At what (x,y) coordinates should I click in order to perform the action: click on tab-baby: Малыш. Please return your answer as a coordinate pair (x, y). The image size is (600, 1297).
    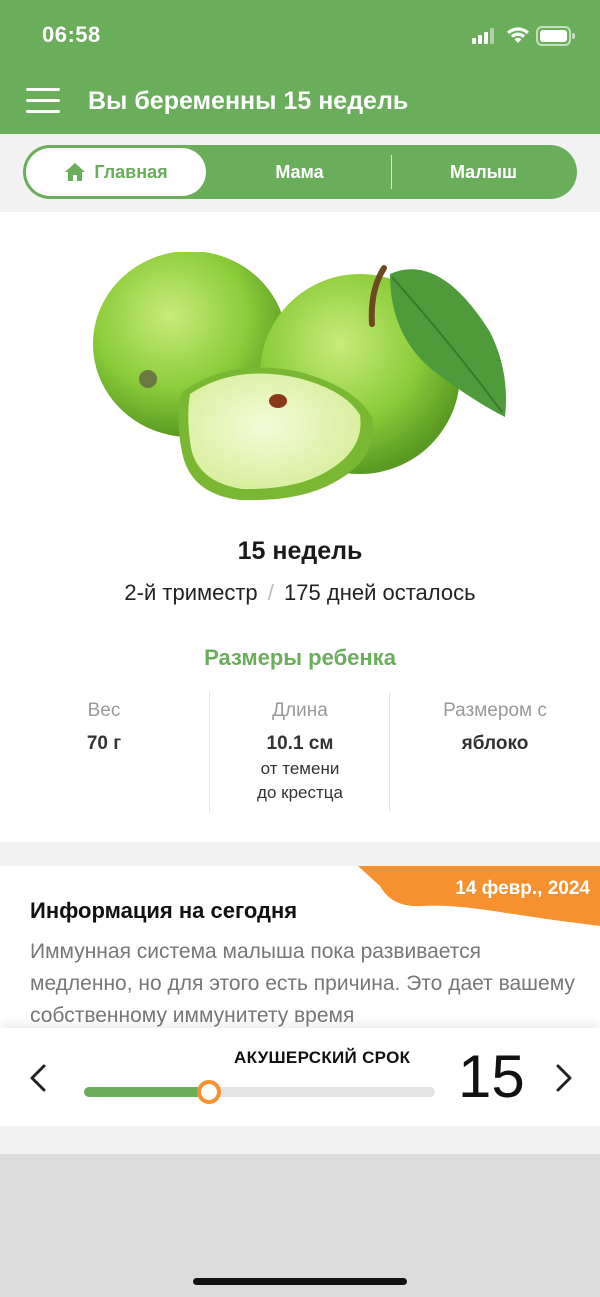
    Looking at the image, I should click on (483, 172).